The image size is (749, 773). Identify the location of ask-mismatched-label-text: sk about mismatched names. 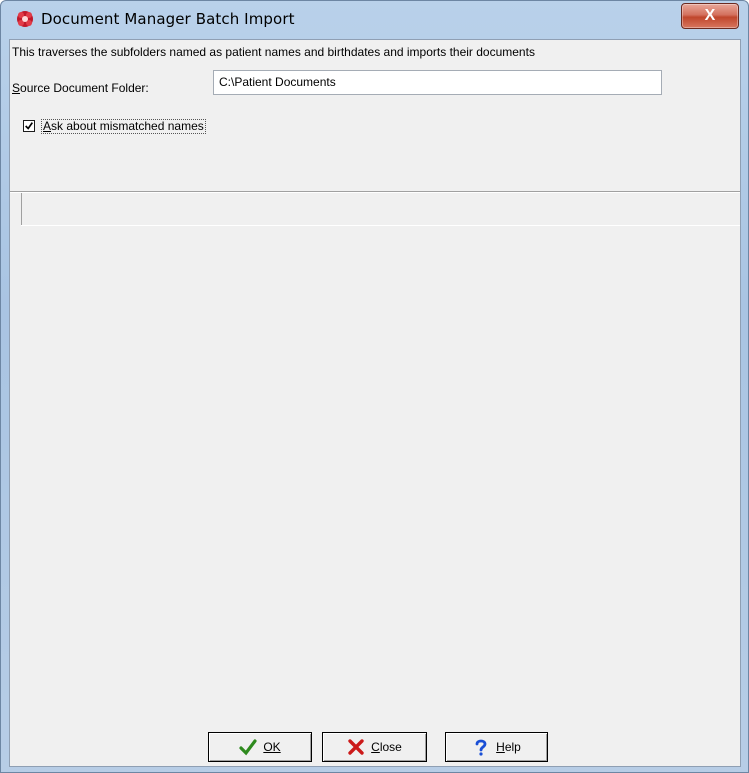
(127, 126).